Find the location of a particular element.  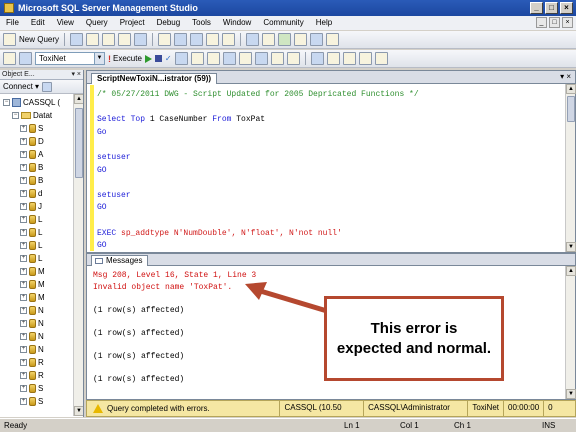

mdi-close-button: × is located at coordinates (567, 22).